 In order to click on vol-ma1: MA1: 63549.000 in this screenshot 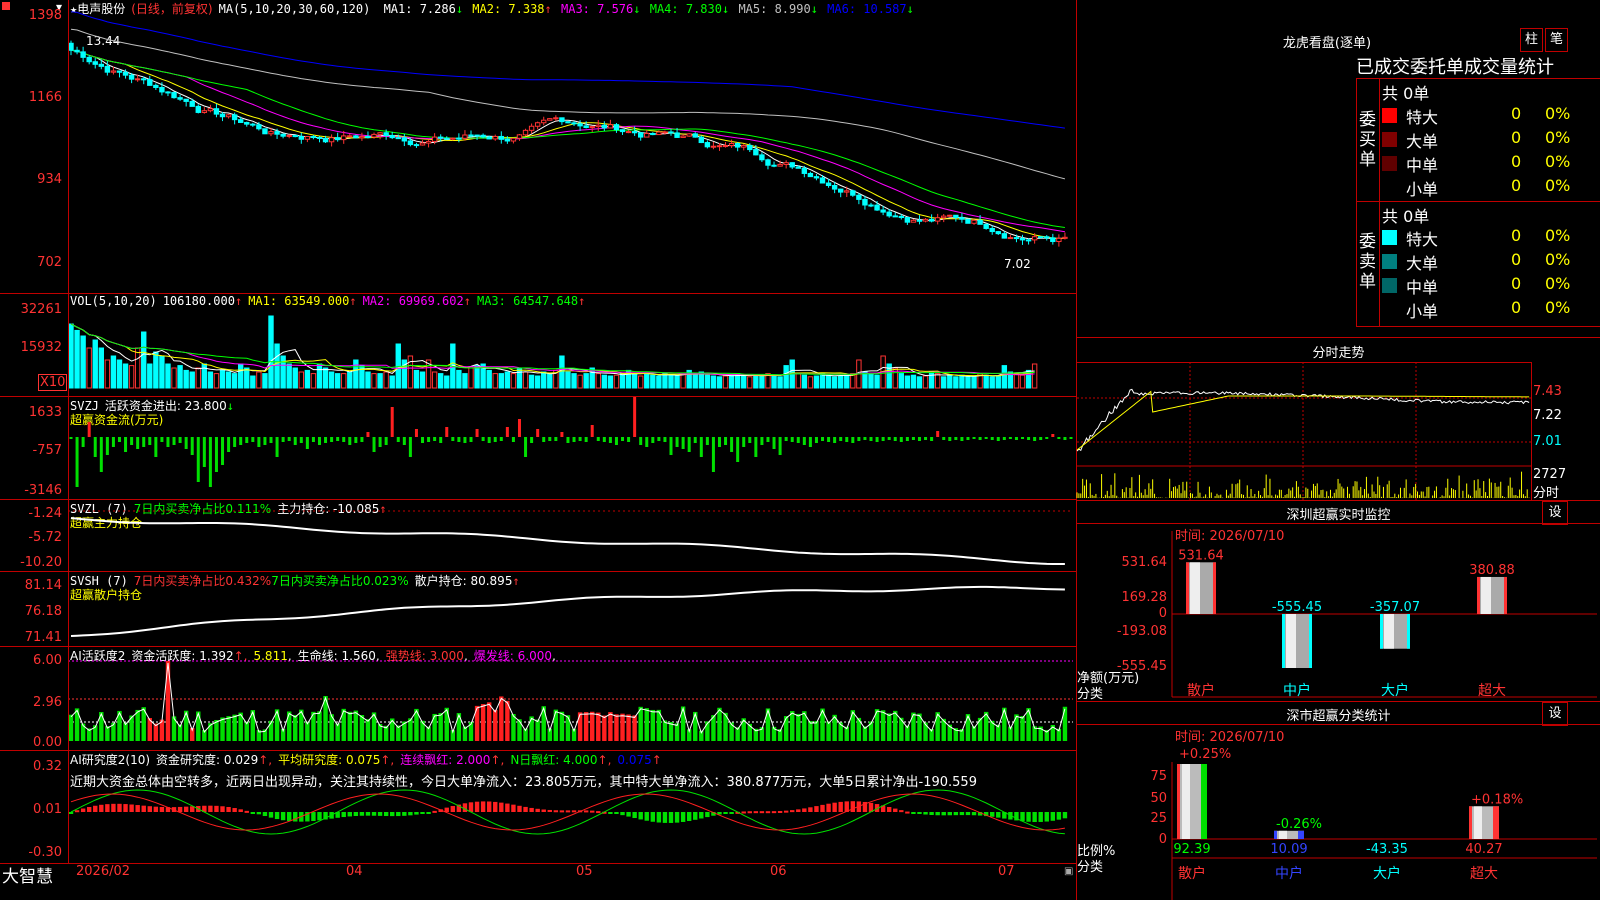, I will do `click(299, 301)`.